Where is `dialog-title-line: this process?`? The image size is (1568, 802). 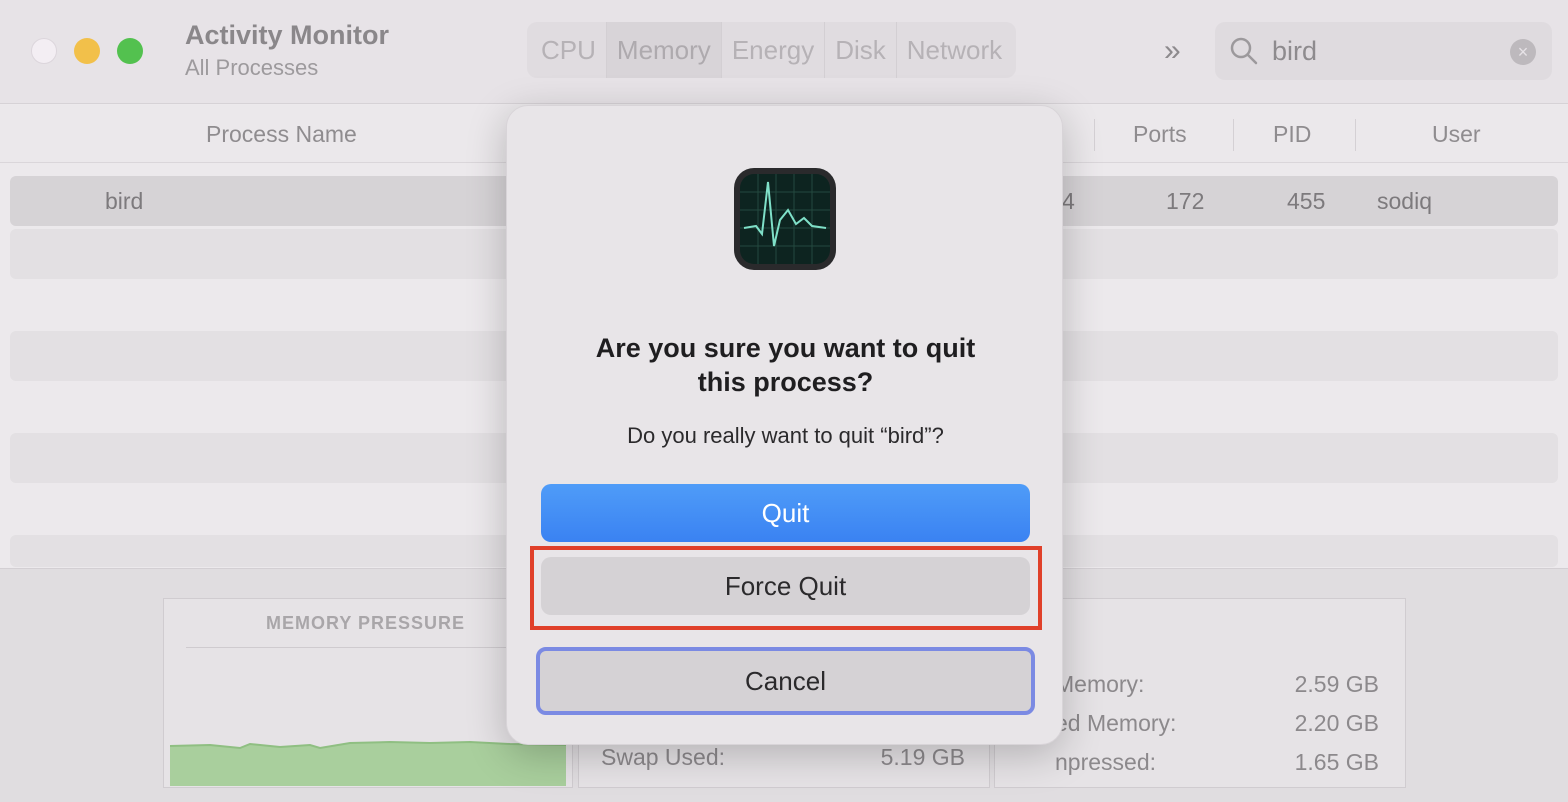
dialog-title-line: this process? is located at coordinates (785, 382).